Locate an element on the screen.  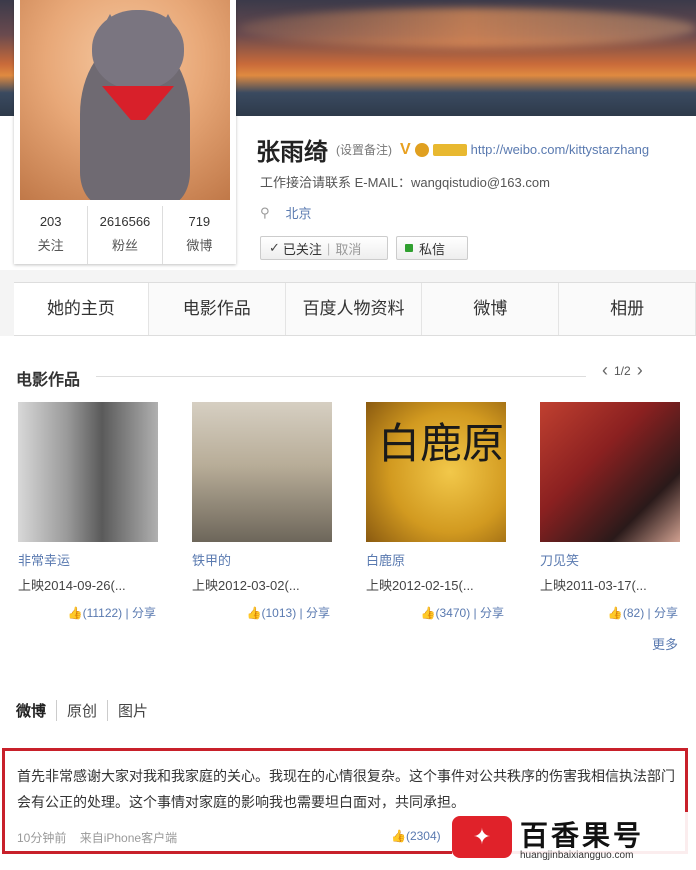
verified-badge: V is located at coordinates (405, 150).